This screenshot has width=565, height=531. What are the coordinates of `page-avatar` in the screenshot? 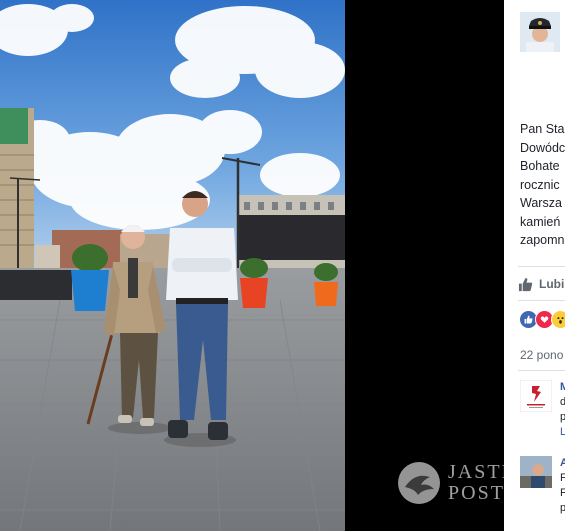 It's located at (540, 32).